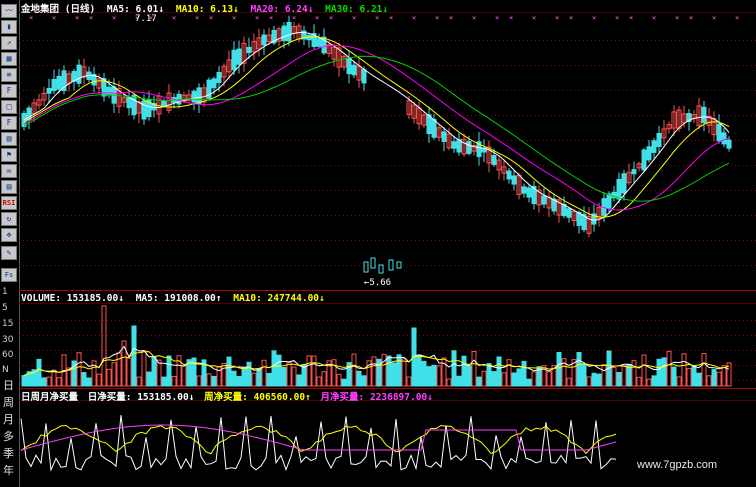  I want to click on grid-icon: ▦, so click(9, 59).